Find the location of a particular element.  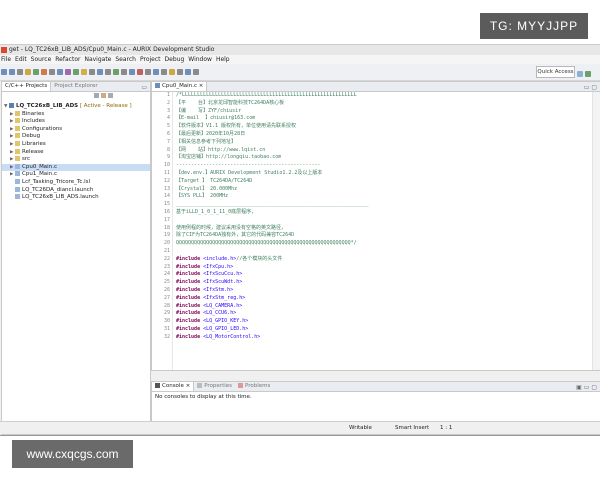

comment-text: 基于iLLD_1_0_1_11_0底层程序, is located at coordinates (215, 211).